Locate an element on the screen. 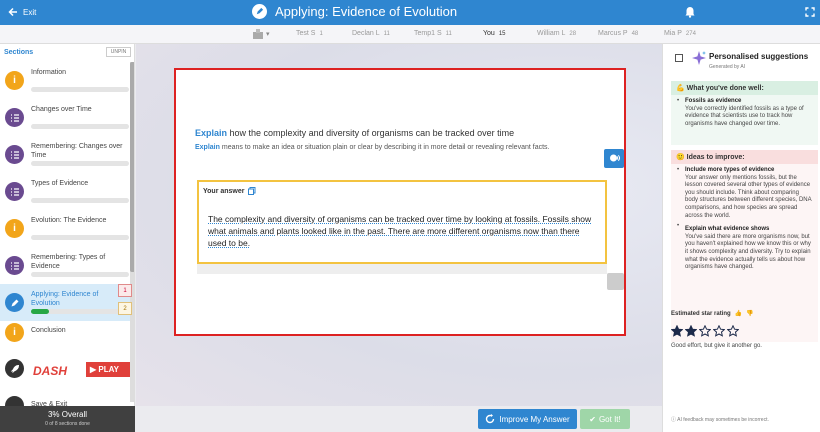  flexed-bicep-icon: 💪 is located at coordinates (680, 88).